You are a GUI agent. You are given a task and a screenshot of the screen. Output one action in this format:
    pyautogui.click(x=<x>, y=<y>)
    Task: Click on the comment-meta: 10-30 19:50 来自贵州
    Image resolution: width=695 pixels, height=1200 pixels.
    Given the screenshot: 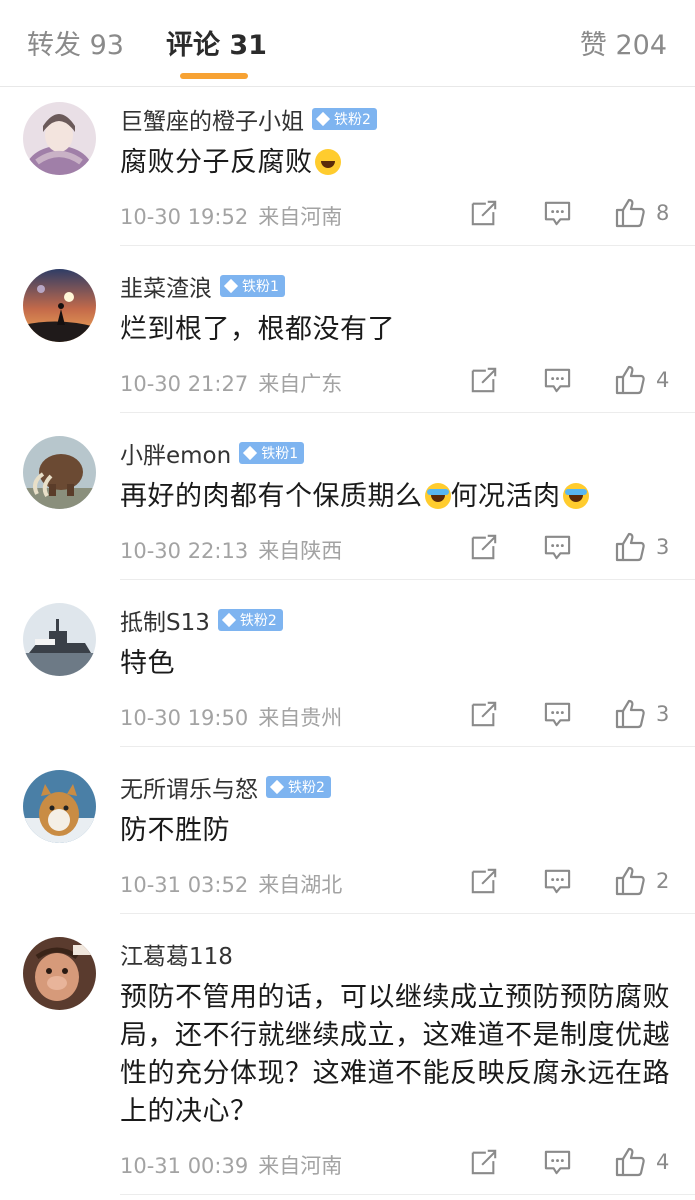 What is the action you would take?
    pyautogui.click(x=231, y=717)
    